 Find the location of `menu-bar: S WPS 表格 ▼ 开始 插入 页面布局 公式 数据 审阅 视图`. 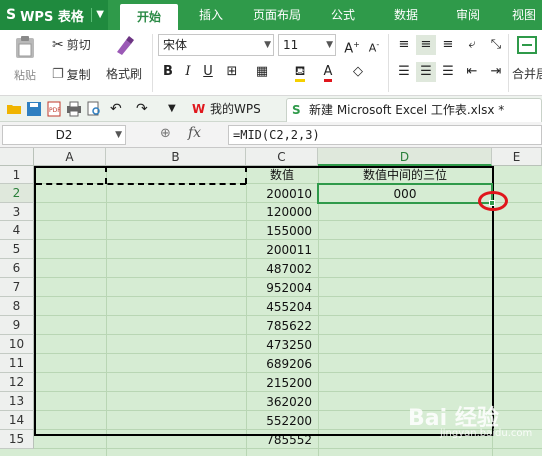

menu-bar: S WPS 表格 ▼ 开始 插入 页面布局 公式 数据 审阅 视图 is located at coordinates (271, 15).